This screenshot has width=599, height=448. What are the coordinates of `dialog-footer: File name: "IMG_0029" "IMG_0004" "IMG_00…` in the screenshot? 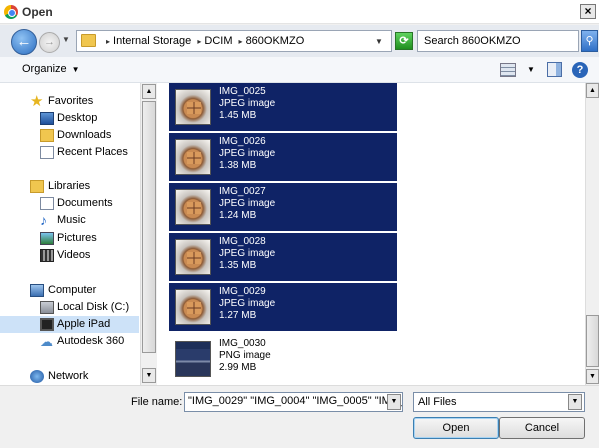 It's located at (299, 416).